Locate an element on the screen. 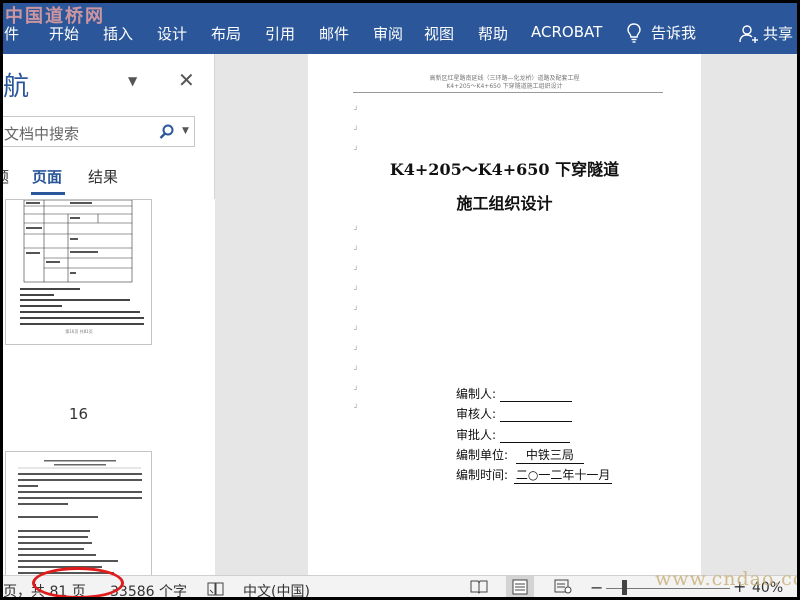 The image size is (800, 600). print-layout-button is located at coordinates (520, 587).